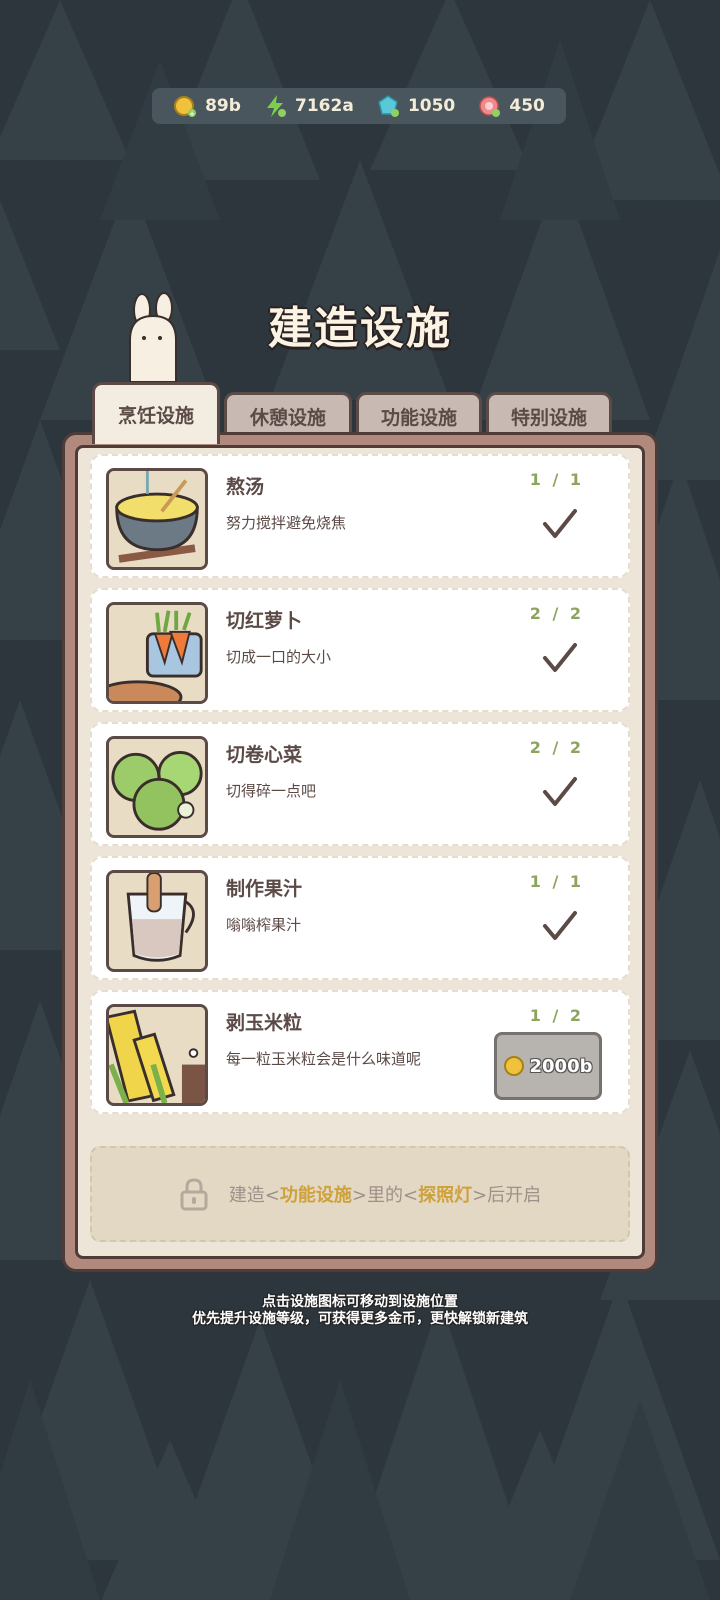 This screenshot has height=1600, width=720. What do you see at coordinates (388, 106) in the screenshot?
I see `gem-icon` at bounding box center [388, 106].